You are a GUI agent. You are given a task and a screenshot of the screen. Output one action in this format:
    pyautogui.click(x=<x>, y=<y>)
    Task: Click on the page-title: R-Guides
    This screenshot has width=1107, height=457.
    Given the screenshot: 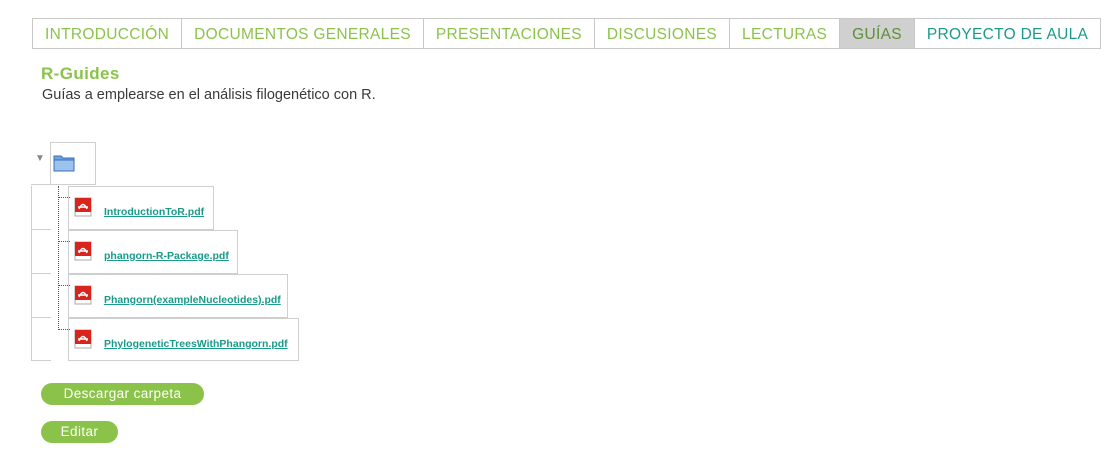 What is the action you would take?
    pyautogui.click(x=80, y=73)
    